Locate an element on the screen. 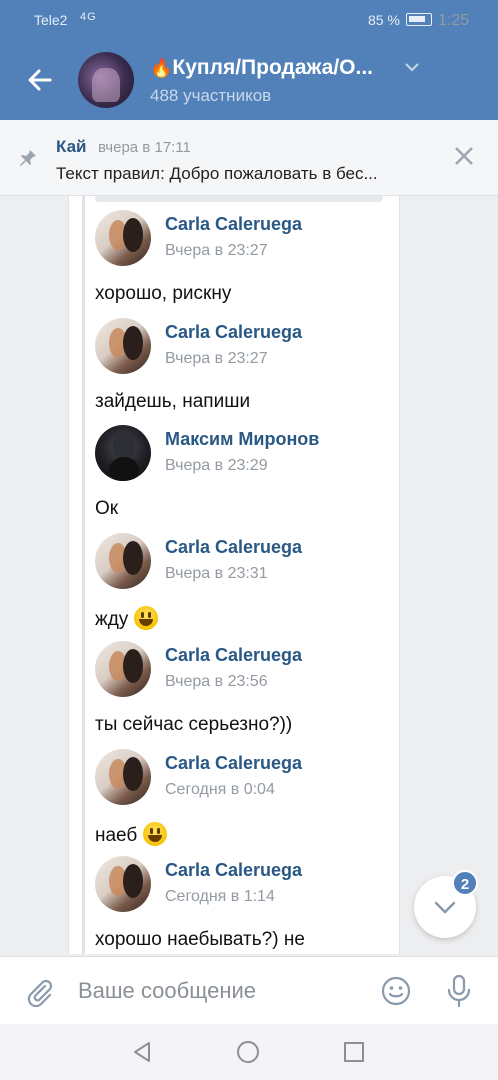 This screenshot has height=1080, width=498. microphone-icon is located at coordinates (459, 991).